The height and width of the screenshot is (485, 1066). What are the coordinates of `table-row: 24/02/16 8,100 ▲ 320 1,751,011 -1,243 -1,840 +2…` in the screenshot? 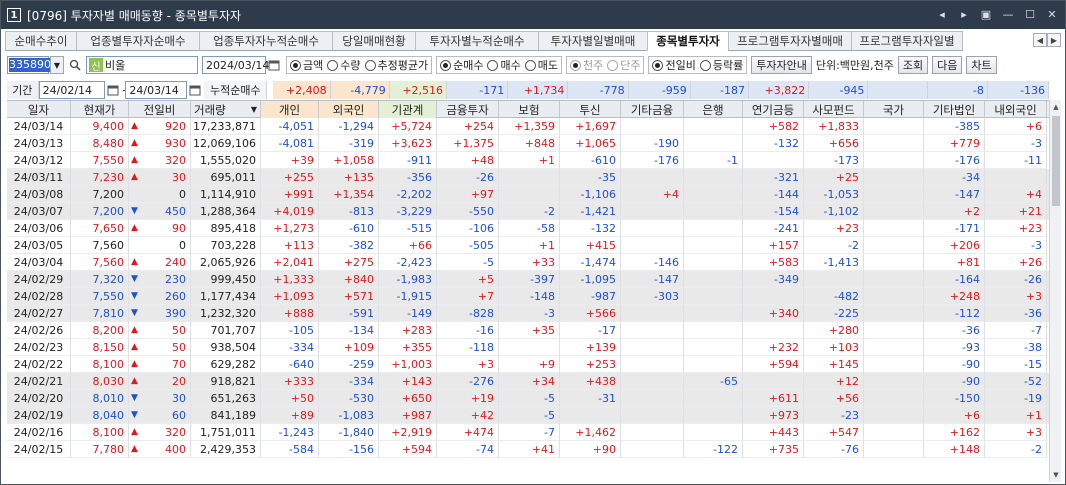 It's located at (528, 432).